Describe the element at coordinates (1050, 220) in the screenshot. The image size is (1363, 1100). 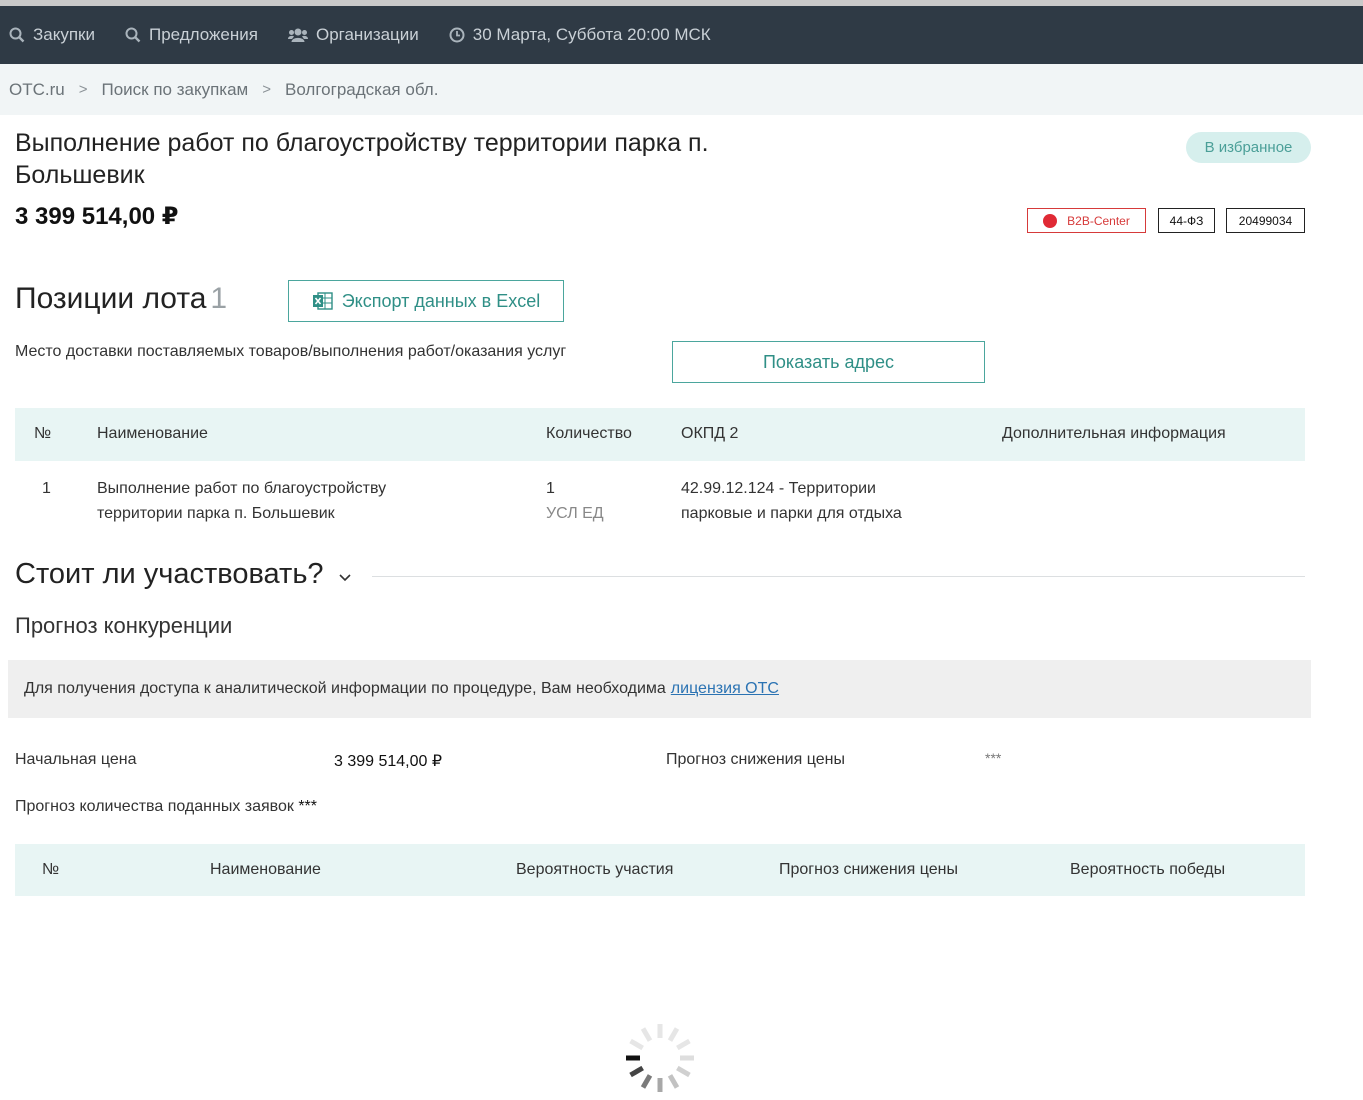
I see `platform-logo-icon` at that location.